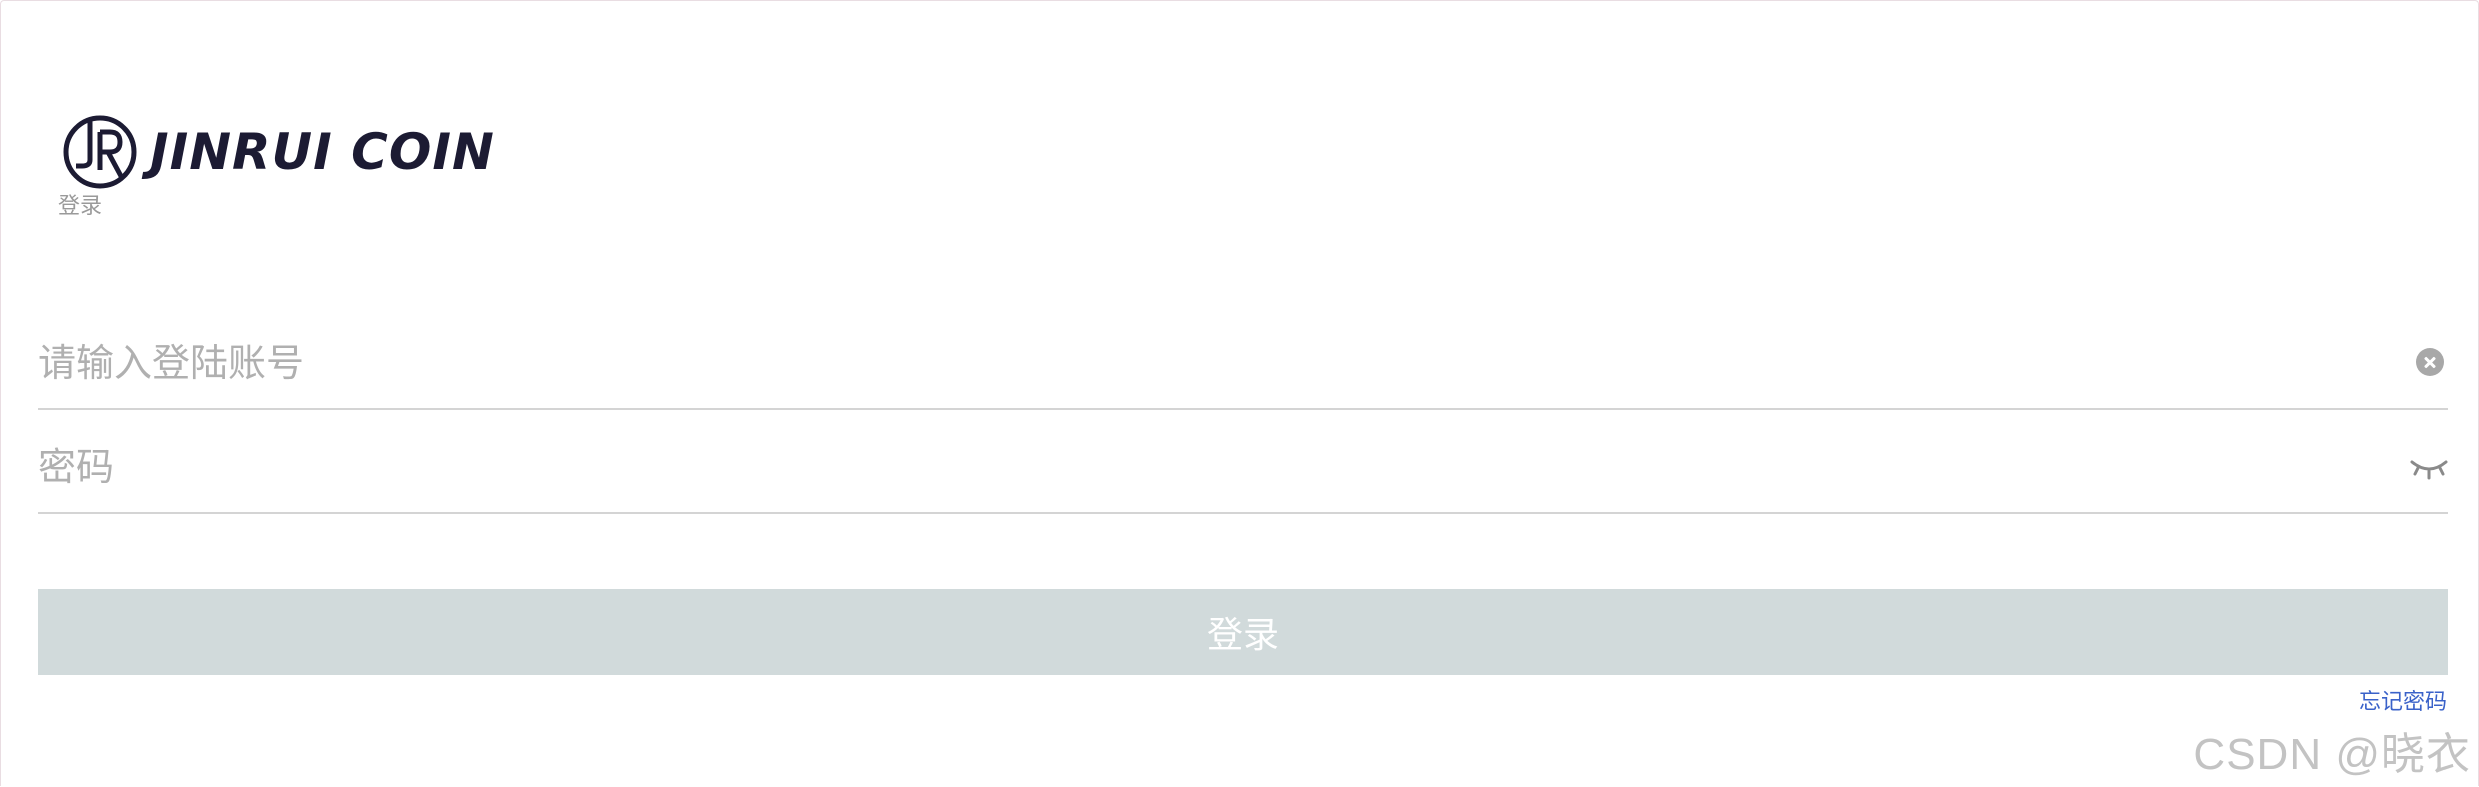 This screenshot has width=2479, height=787. I want to click on password-field, so click(1243, 468).